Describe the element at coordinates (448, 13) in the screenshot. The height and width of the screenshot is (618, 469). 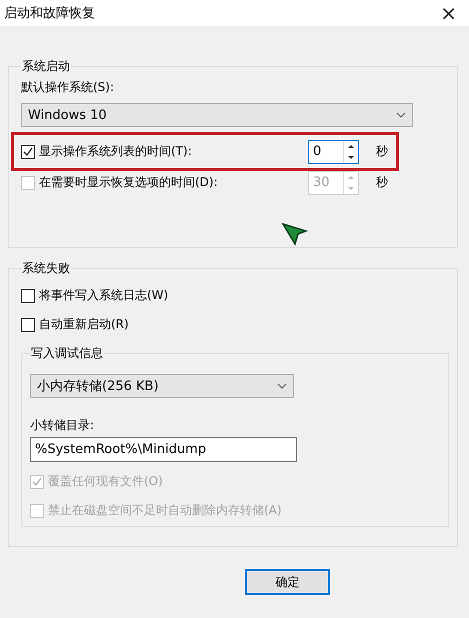
I see `close-button: ×` at that location.